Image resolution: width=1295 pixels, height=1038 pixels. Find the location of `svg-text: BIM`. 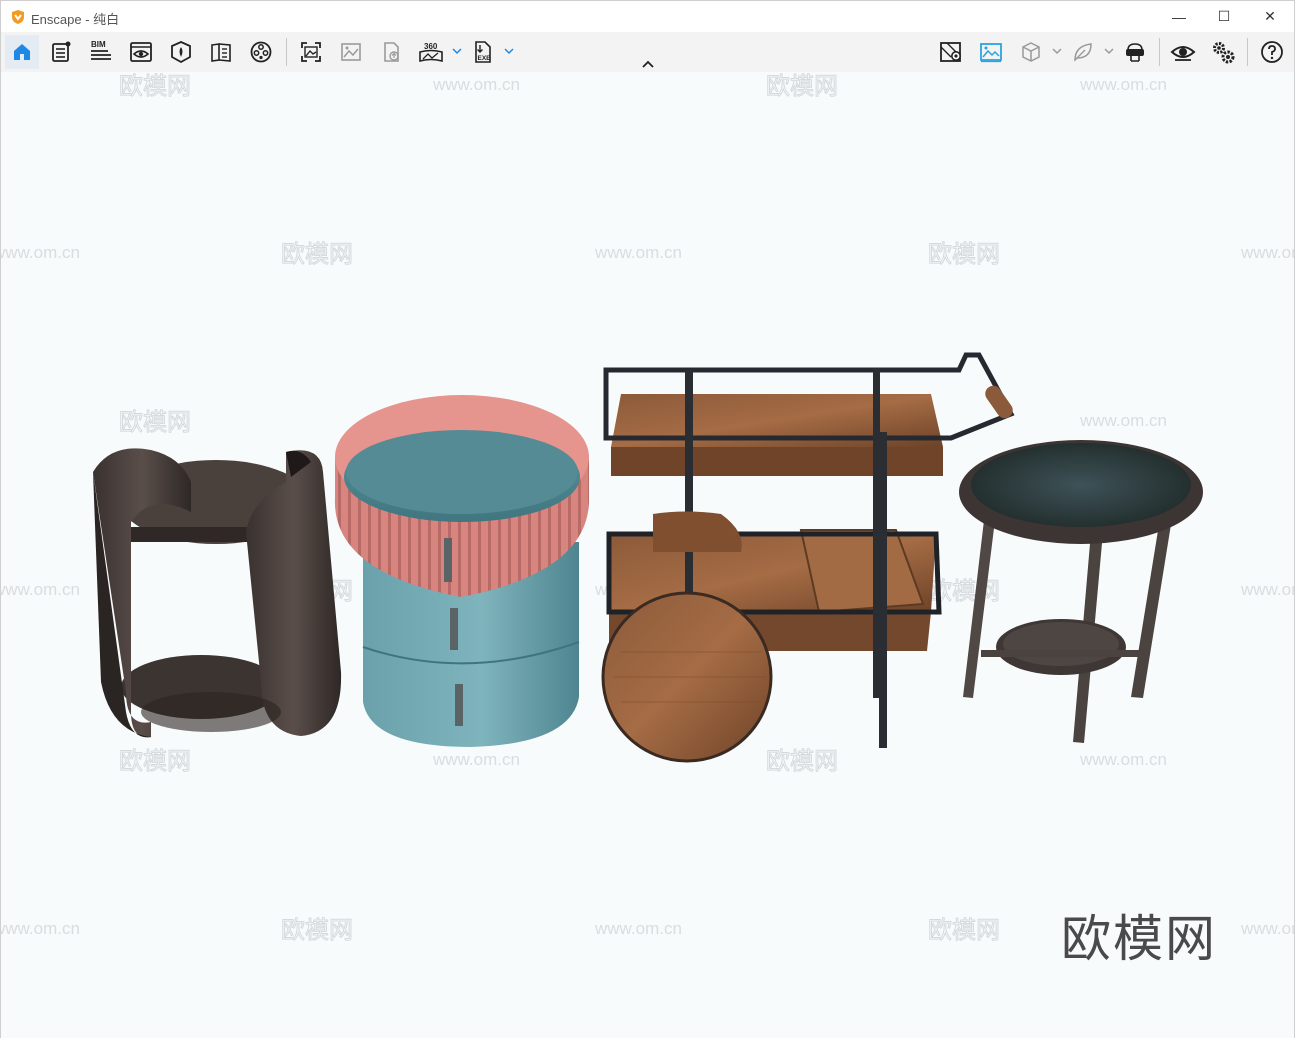

svg-text: BIM is located at coordinates (98, 44).